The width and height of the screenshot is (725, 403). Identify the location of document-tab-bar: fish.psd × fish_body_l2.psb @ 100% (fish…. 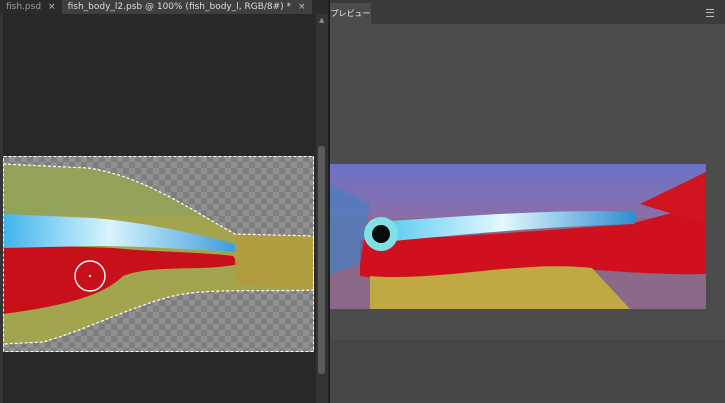
(159, 7).